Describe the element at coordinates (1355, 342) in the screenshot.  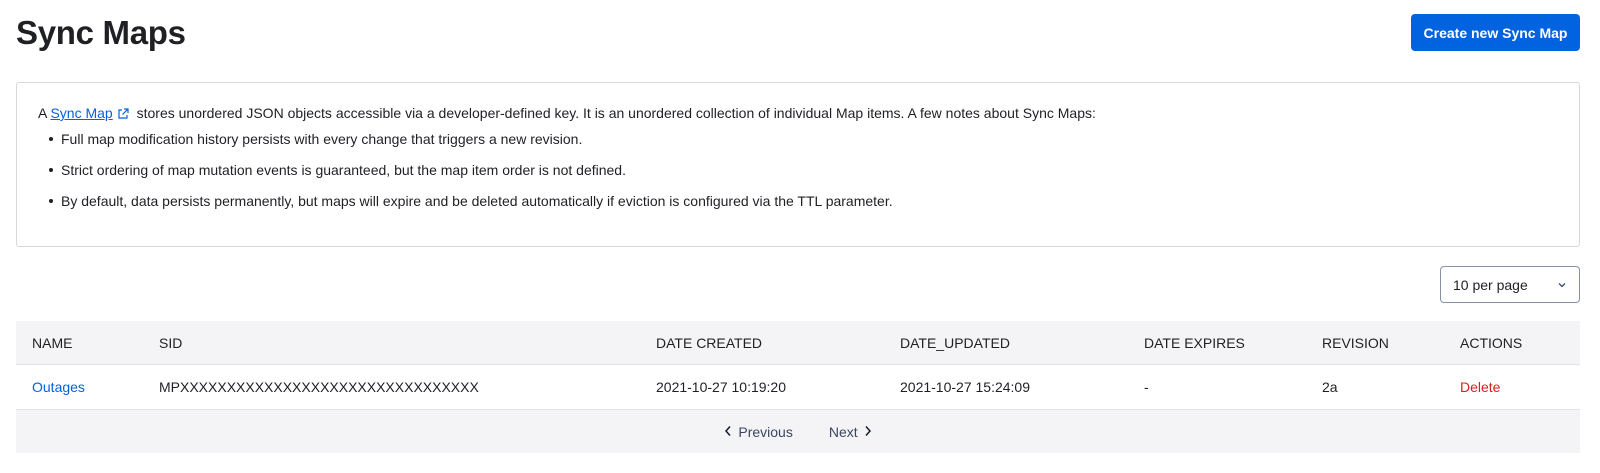
I see `column-header-revision: REVISION` at that location.